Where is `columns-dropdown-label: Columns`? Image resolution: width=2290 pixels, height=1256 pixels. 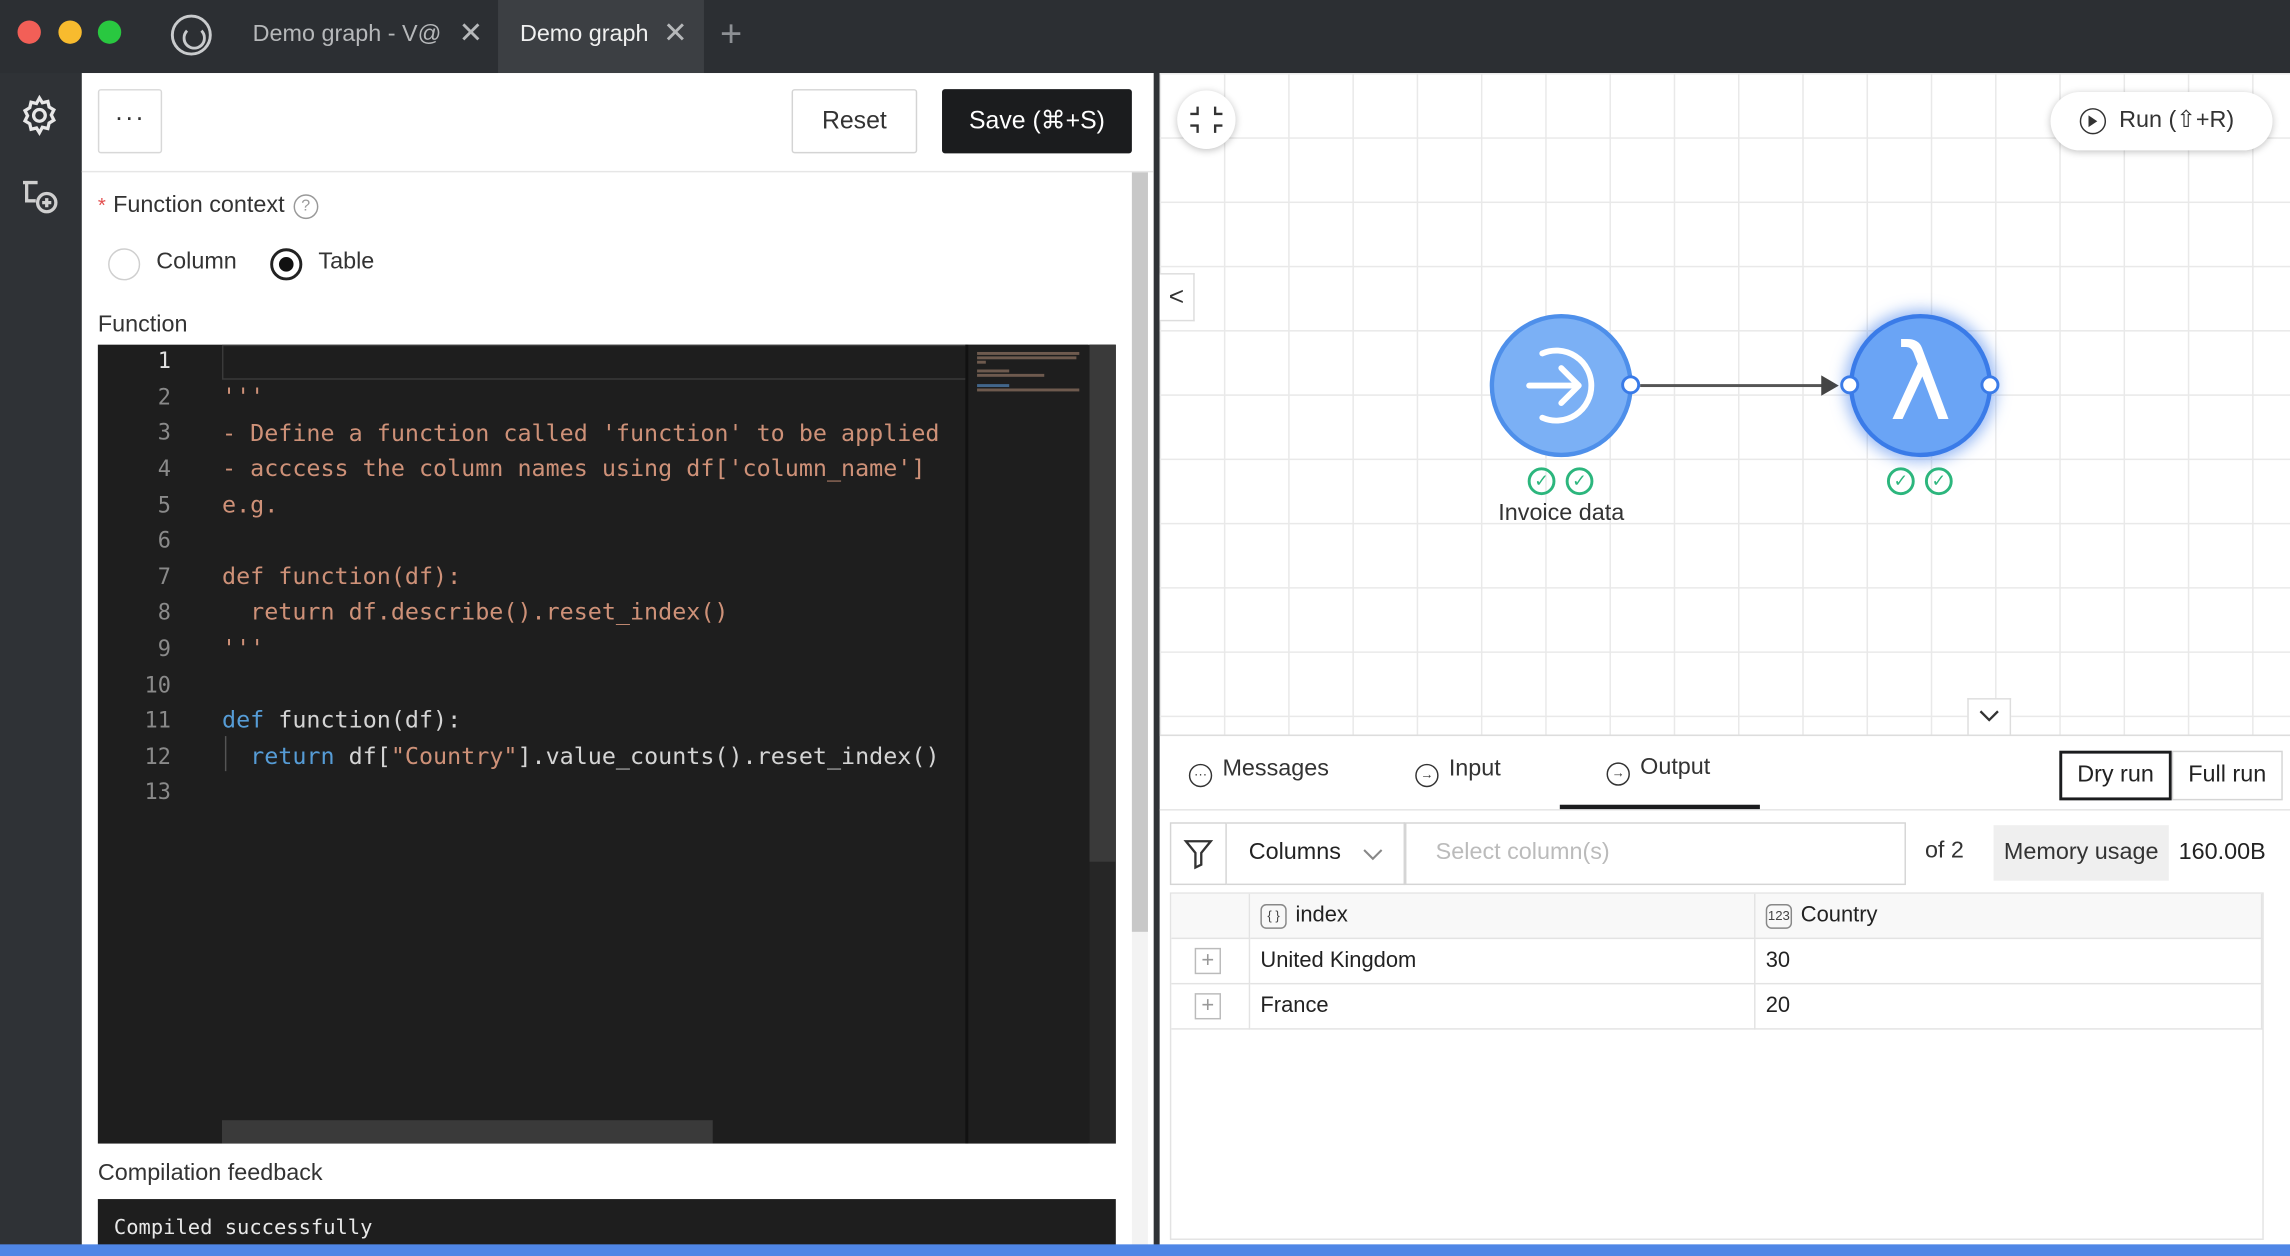 columns-dropdown-label: Columns is located at coordinates (1294, 852).